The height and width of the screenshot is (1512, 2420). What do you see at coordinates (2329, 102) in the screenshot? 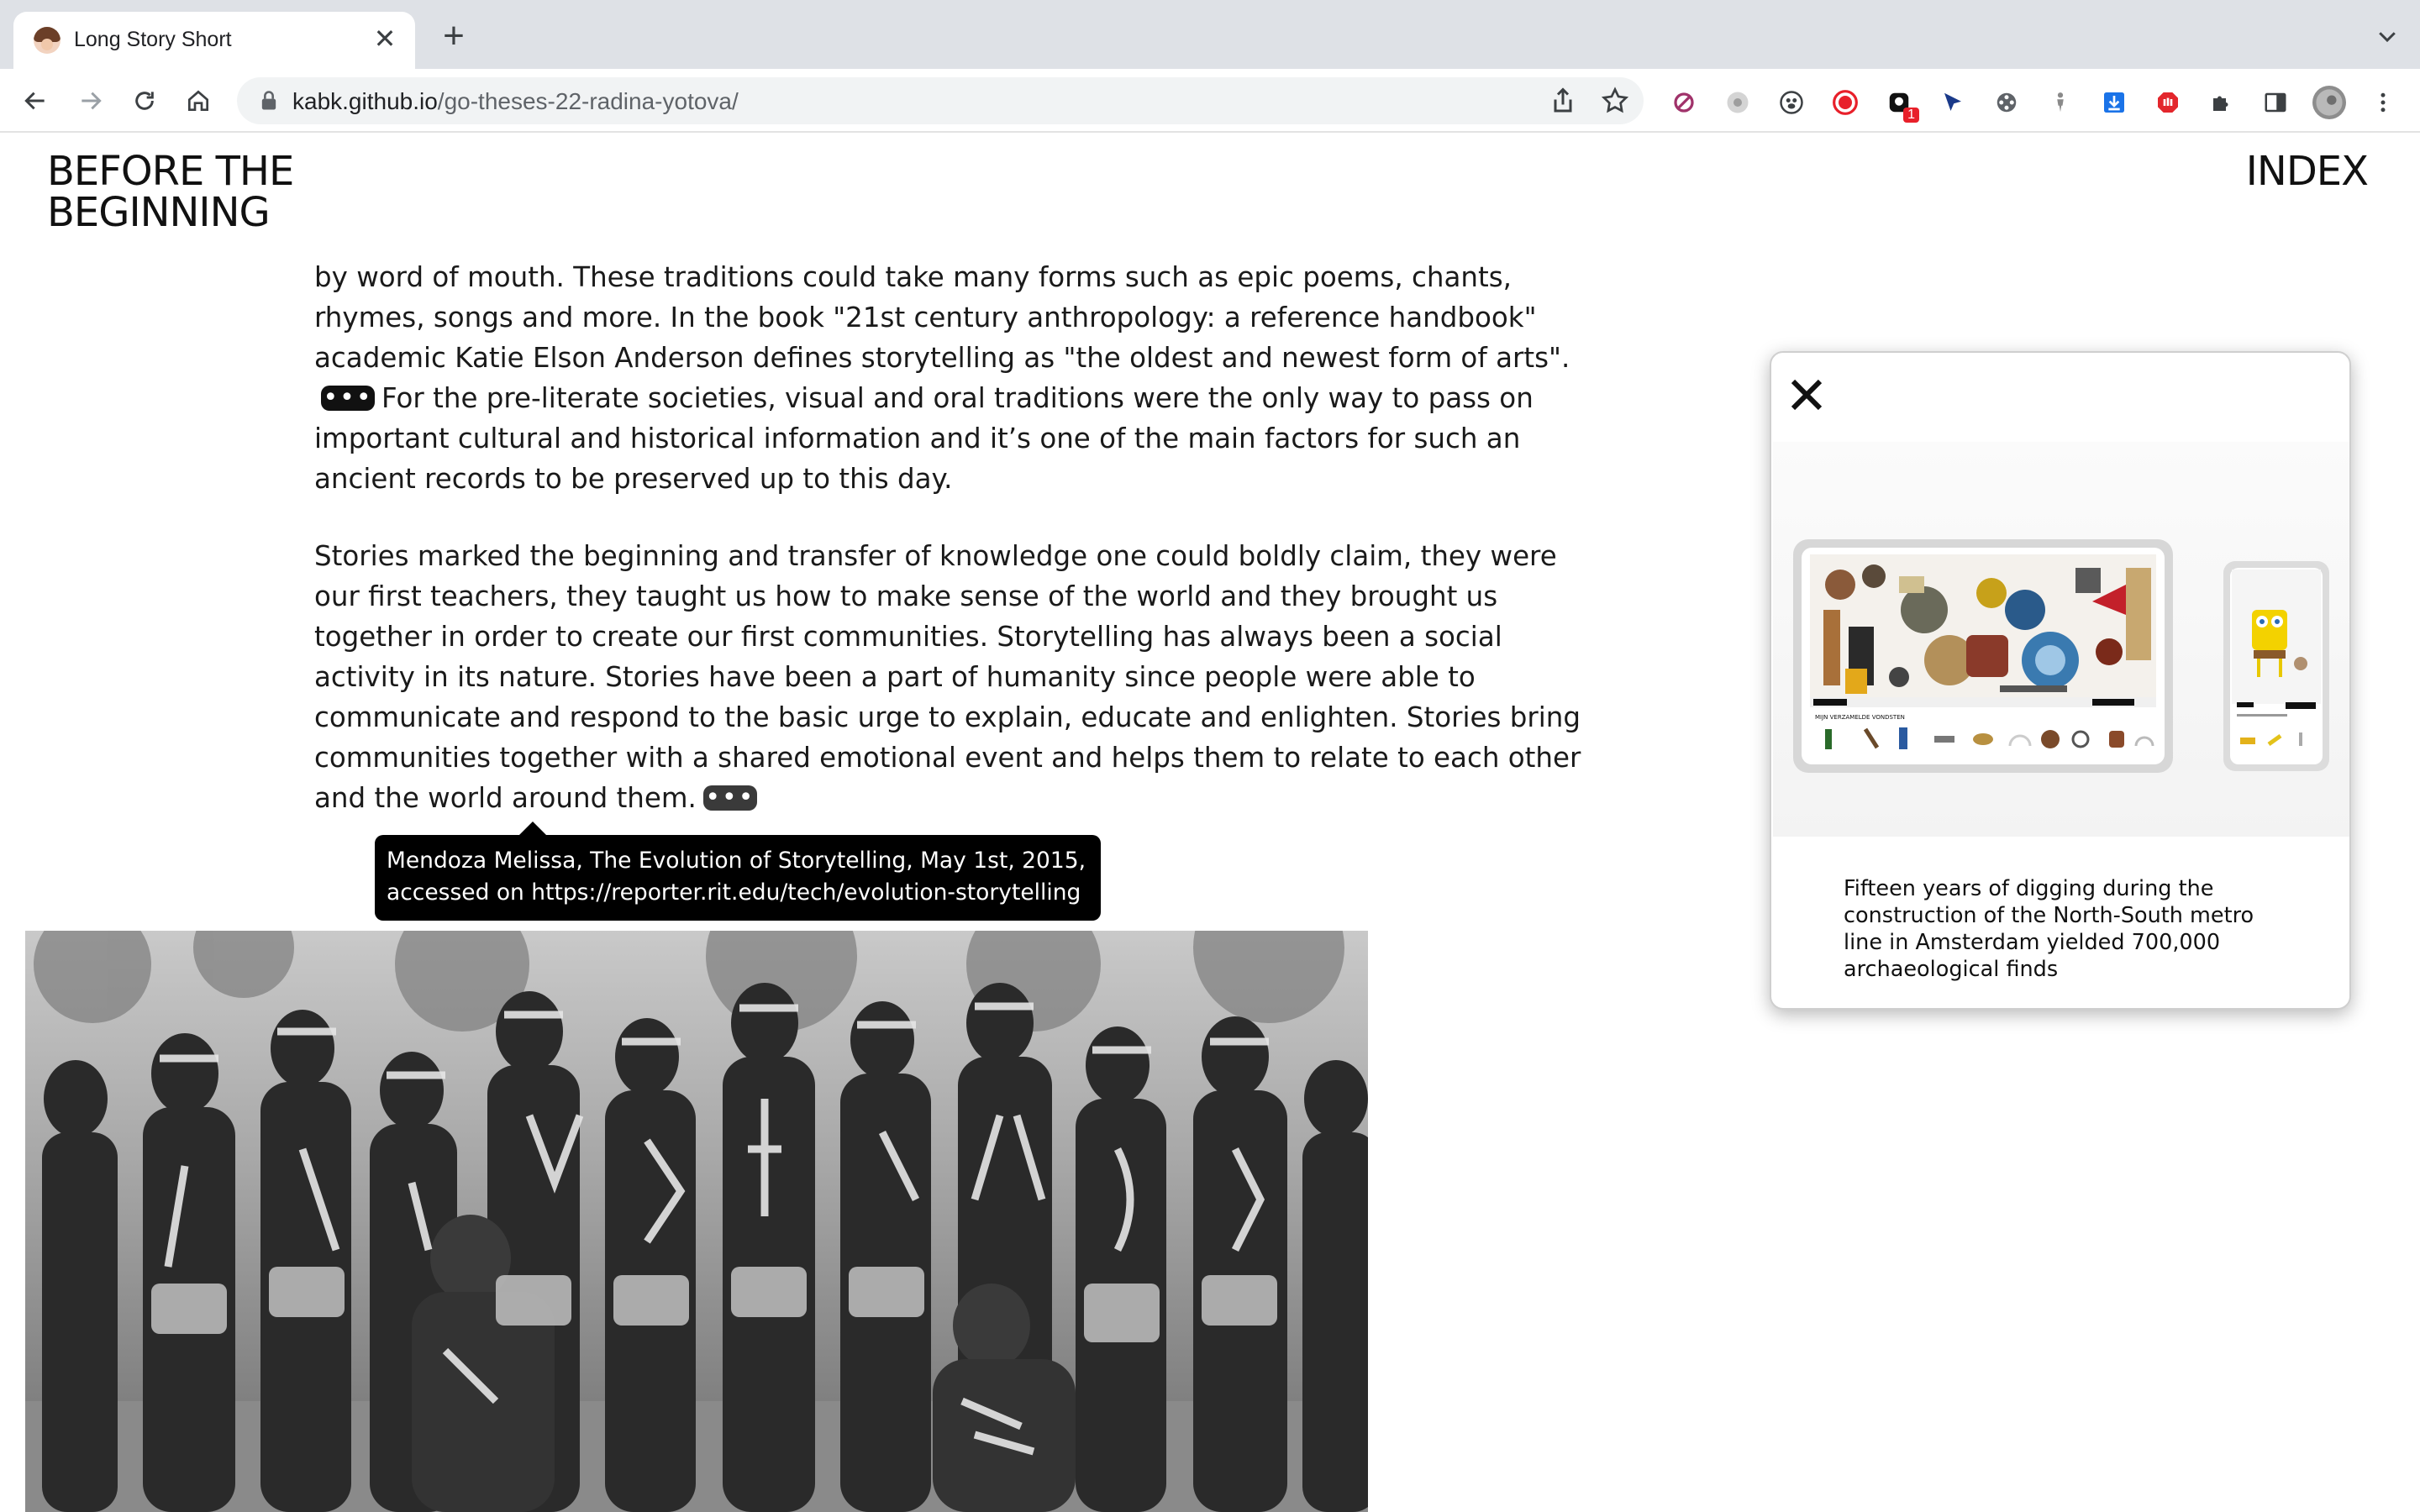
I see `profile-avatar-icon` at bounding box center [2329, 102].